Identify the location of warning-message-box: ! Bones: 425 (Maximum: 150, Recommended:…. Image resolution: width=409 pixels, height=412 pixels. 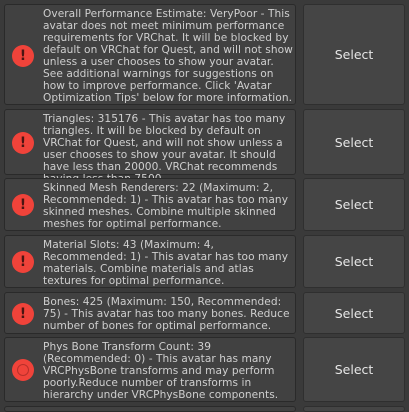
(150, 313).